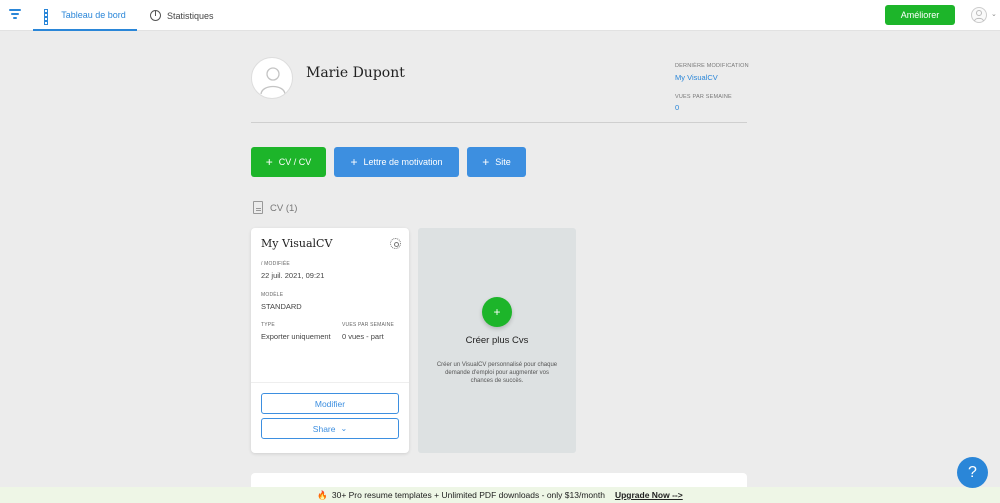 The image size is (1000, 503). What do you see at coordinates (268, 325) in the screenshot?
I see `type-label: TYPE` at bounding box center [268, 325].